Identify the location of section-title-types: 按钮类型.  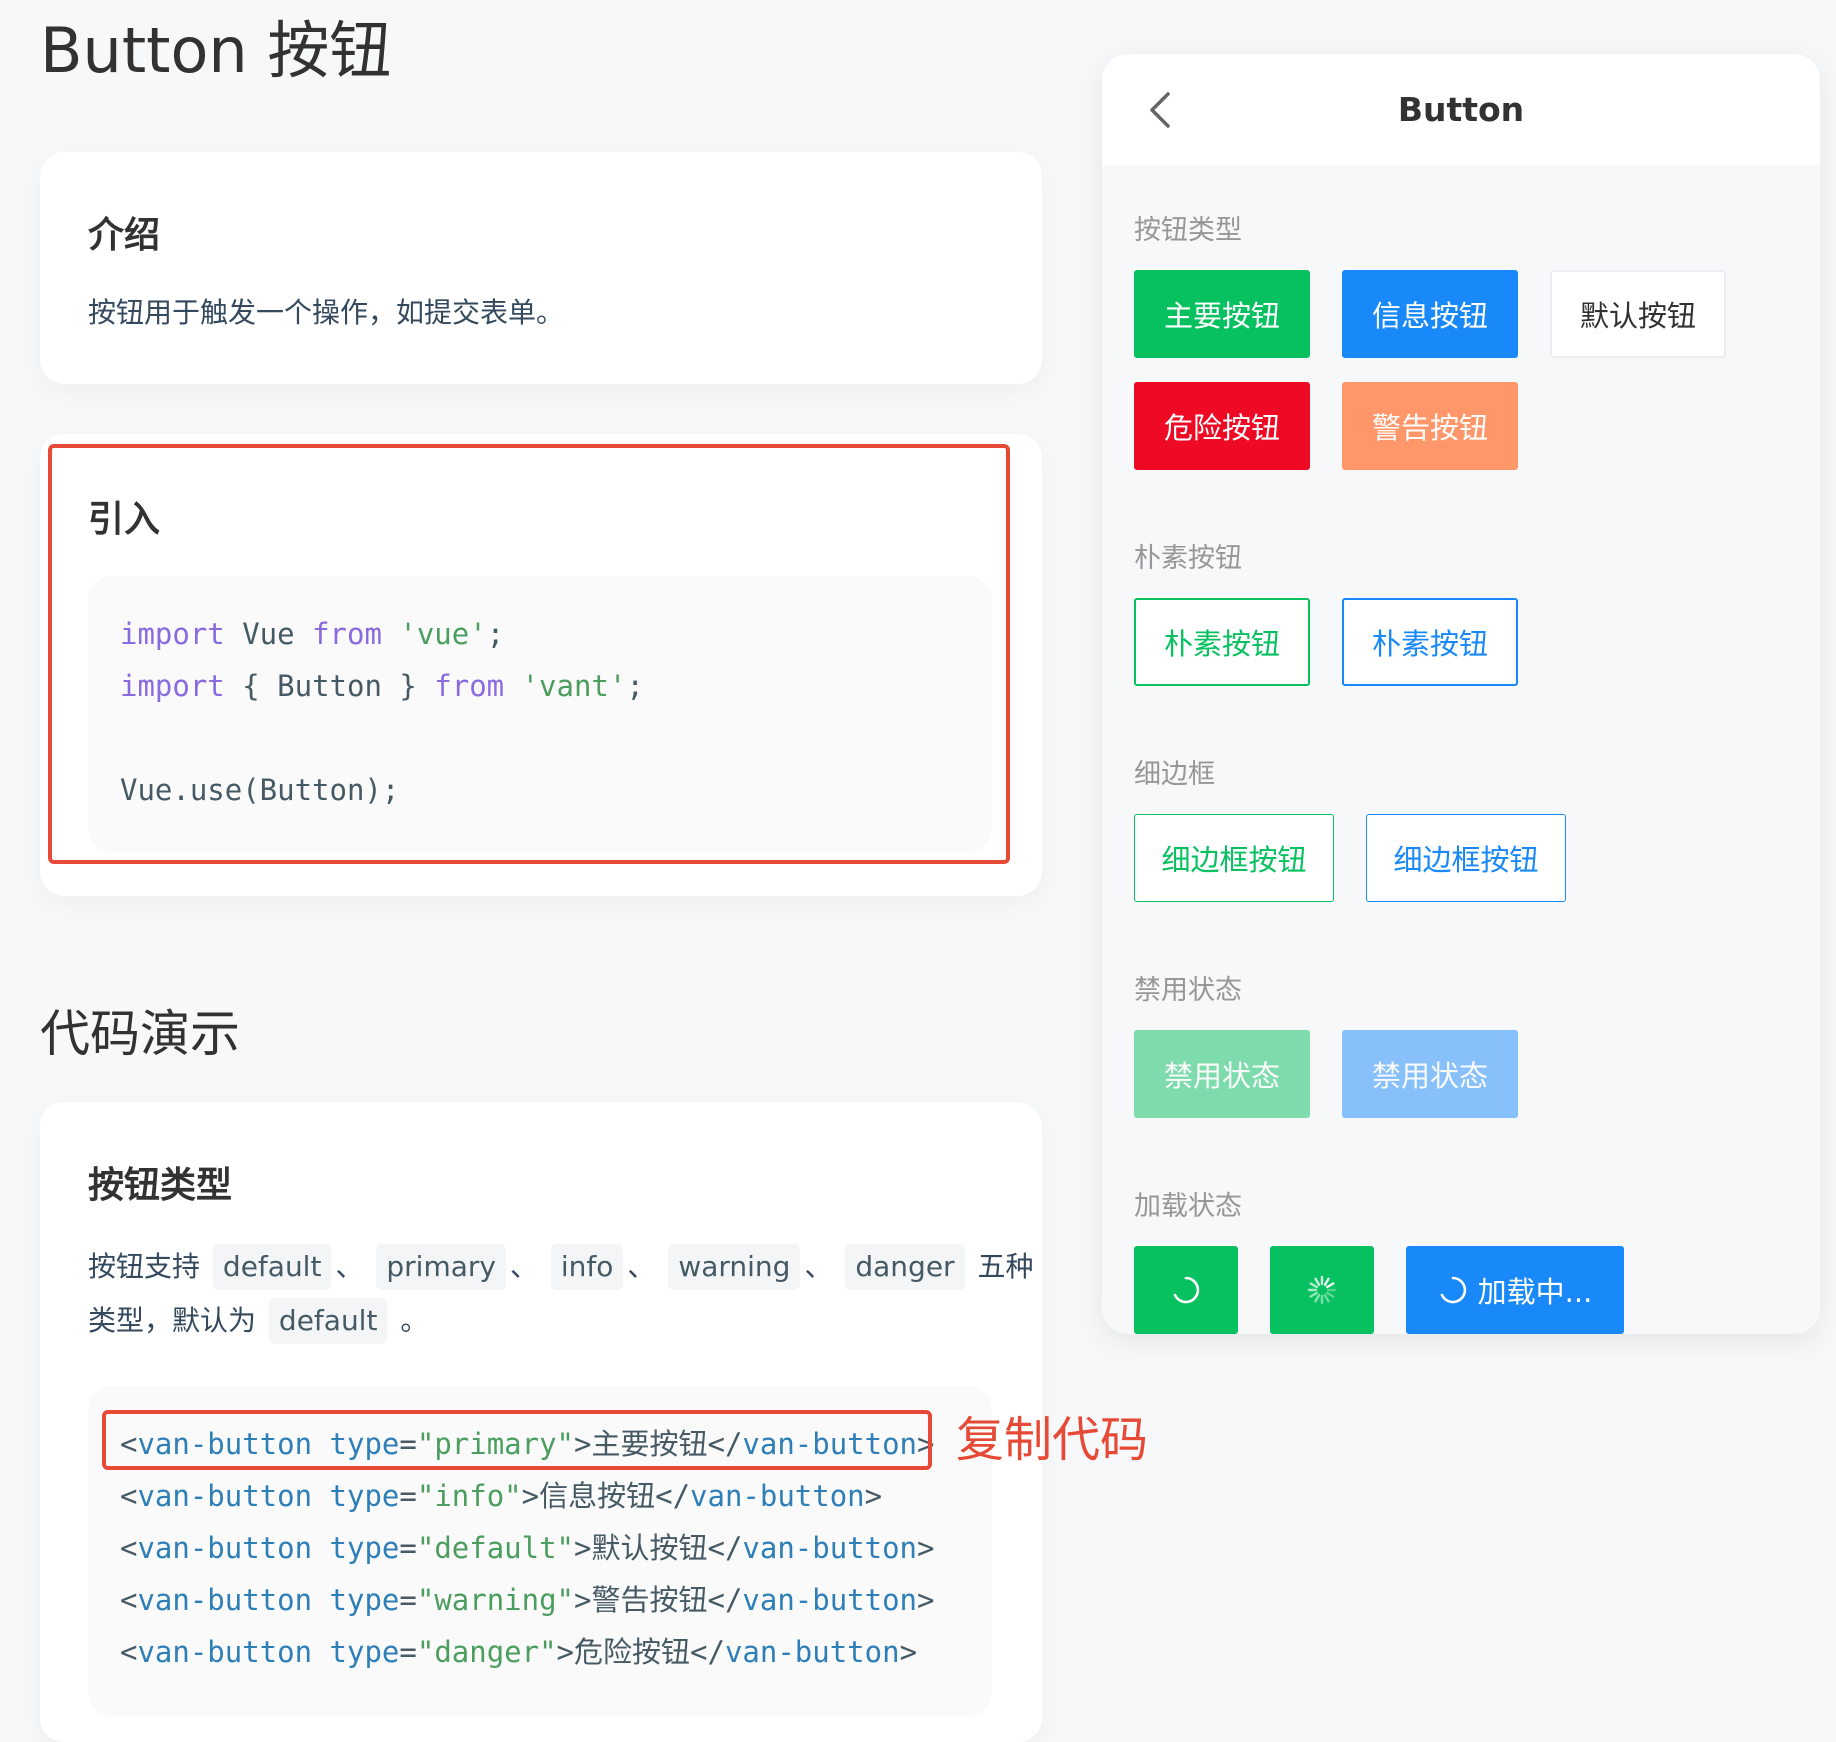
(1188, 230).